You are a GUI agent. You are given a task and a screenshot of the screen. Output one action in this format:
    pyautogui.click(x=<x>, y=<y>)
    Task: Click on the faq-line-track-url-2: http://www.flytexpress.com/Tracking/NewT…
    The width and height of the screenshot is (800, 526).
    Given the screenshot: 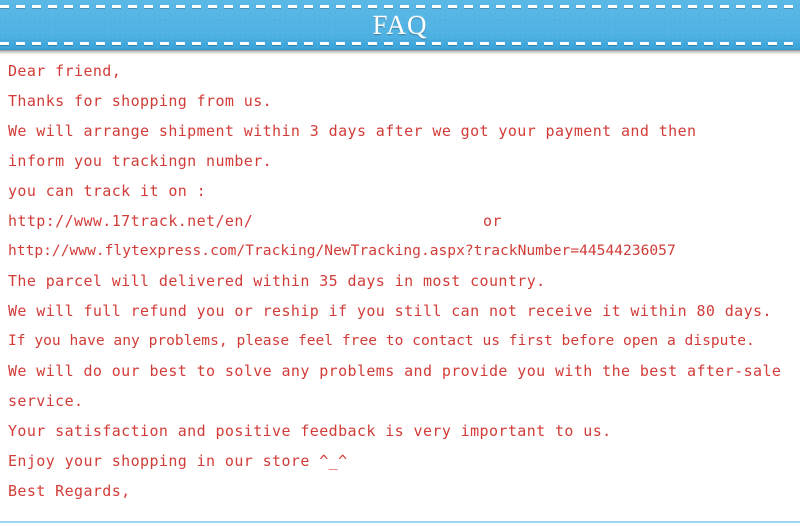 What is the action you would take?
    pyautogui.click(x=342, y=250)
    